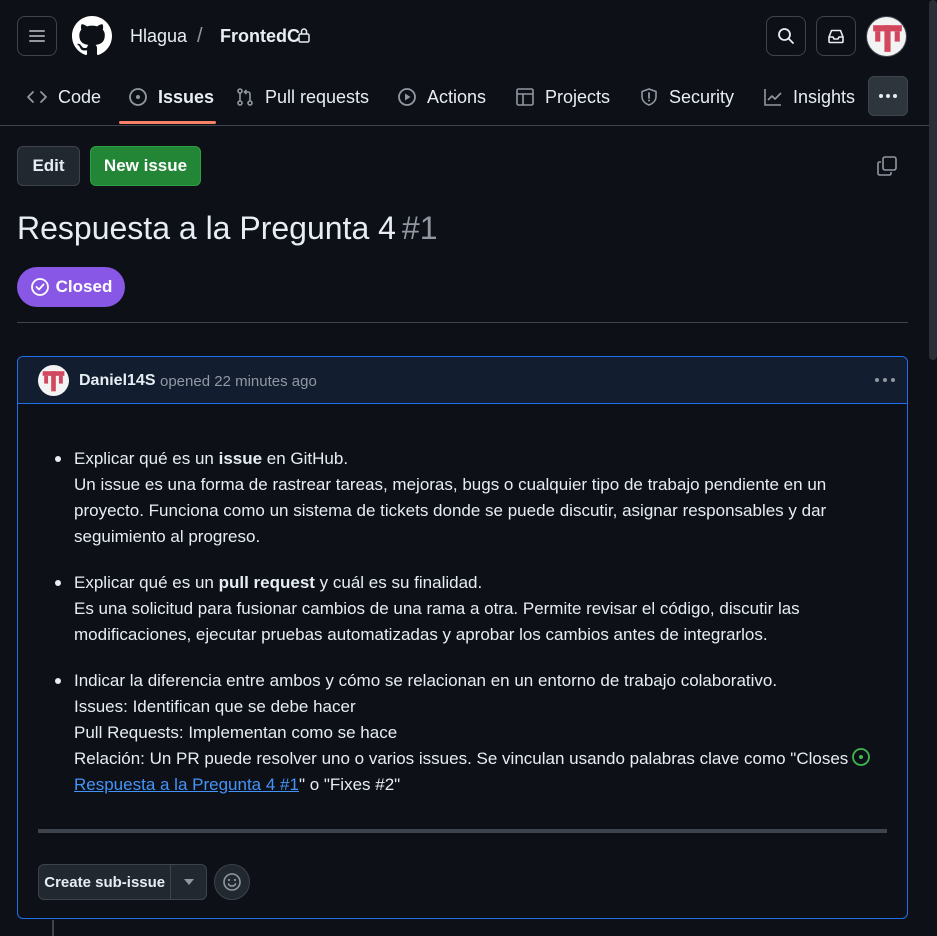 This screenshot has height=936, width=937. Describe the element at coordinates (578, 96) in the screenshot. I see `tab-projects-label: Projects` at that location.